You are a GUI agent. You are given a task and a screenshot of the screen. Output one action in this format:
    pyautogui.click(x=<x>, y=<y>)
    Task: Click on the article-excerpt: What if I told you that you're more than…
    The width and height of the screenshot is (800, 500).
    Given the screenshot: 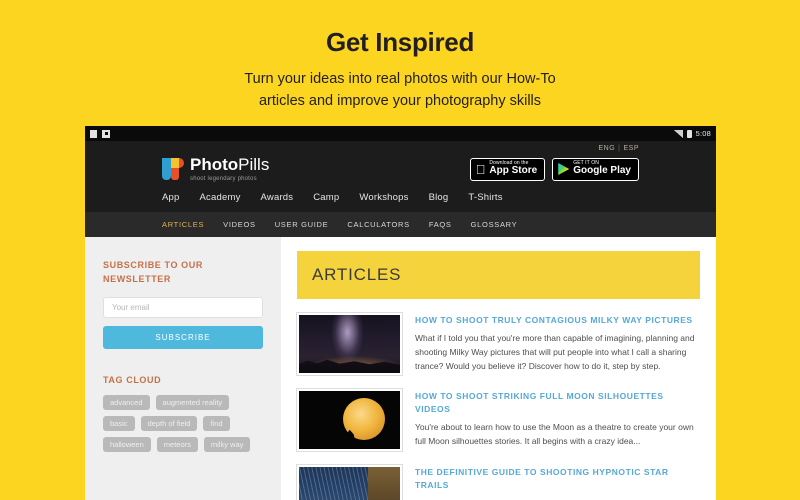 What is the action you would take?
    pyautogui.click(x=555, y=352)
    